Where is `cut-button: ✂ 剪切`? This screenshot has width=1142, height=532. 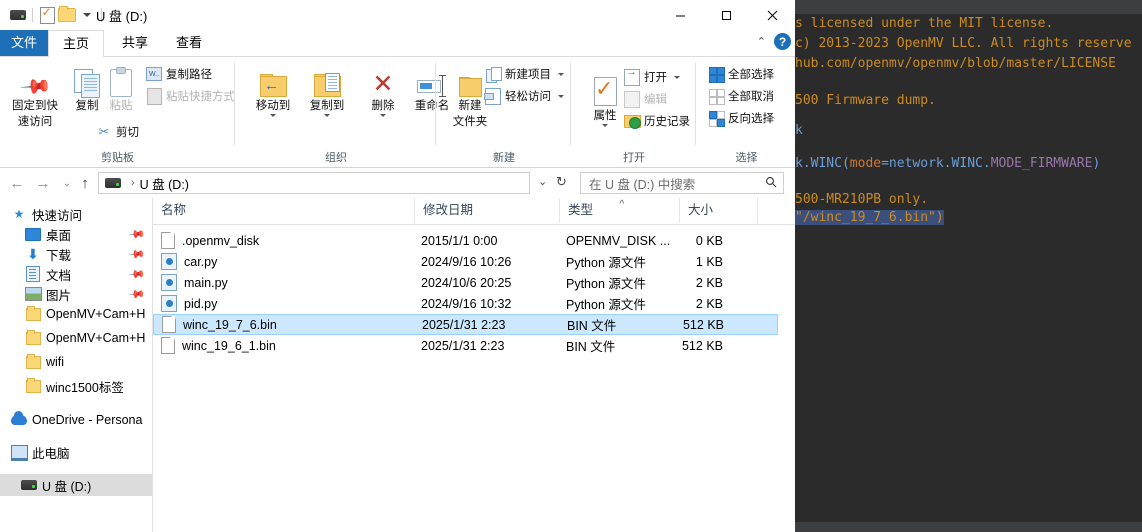
cut-button: ✂ 剪切 is located at coordinates (117, 132).